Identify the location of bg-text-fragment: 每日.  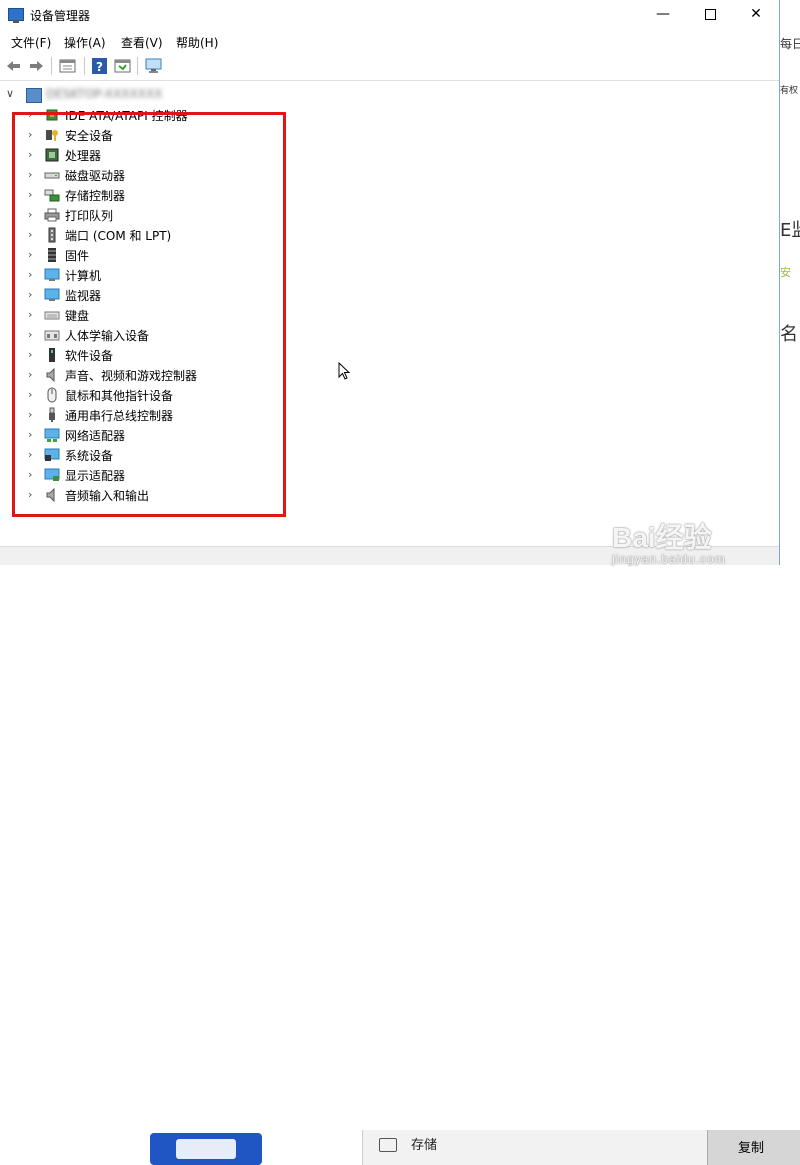
(790, 44).